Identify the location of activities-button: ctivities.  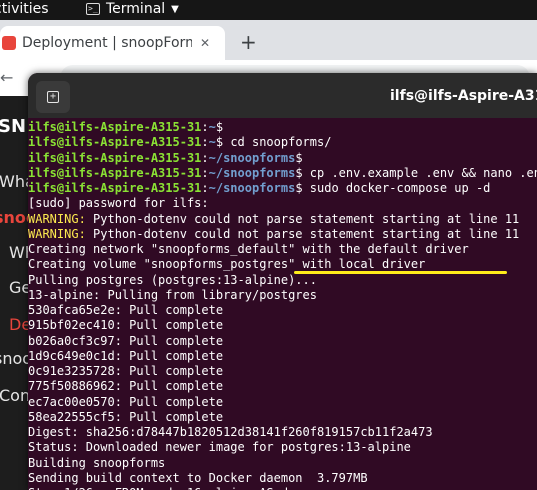
(24, 9).